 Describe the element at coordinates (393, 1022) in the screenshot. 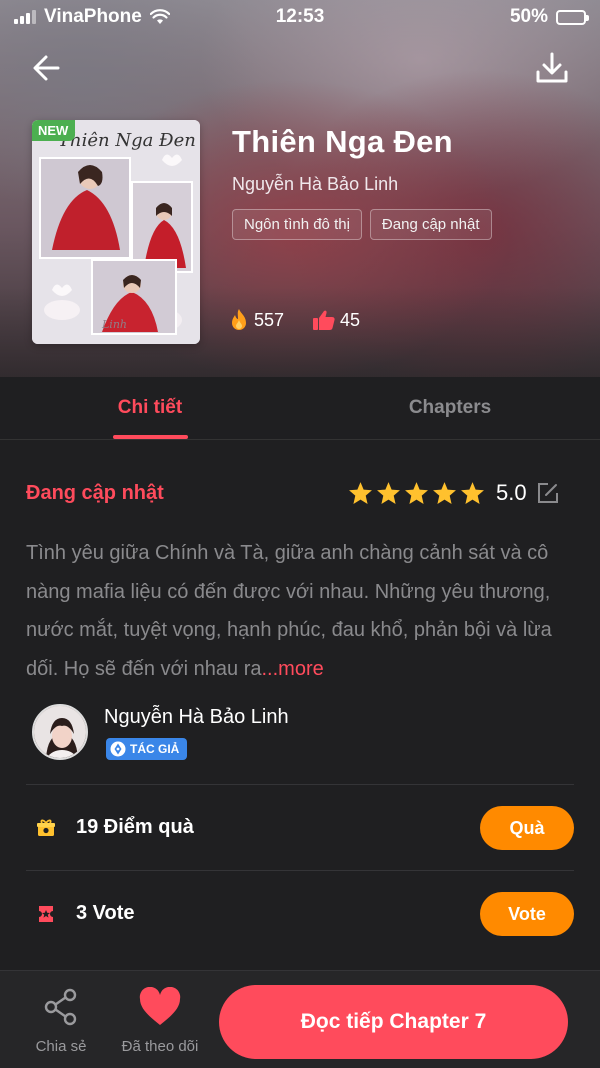

I see `continue-reading-button: Đọc tiếp Chapter 7` at that location.